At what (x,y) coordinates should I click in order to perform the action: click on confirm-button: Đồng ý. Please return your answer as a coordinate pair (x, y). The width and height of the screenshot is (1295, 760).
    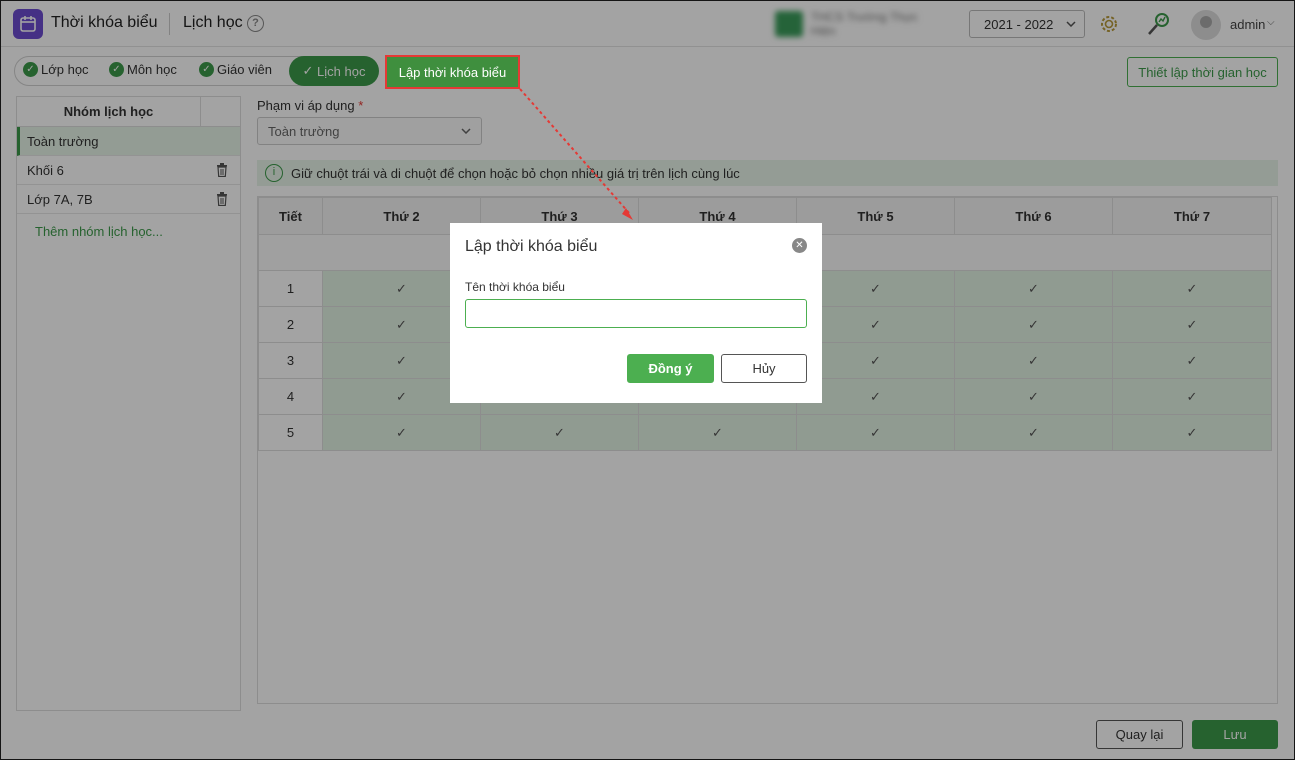
    Looking at the image, I should click on (670, 368).